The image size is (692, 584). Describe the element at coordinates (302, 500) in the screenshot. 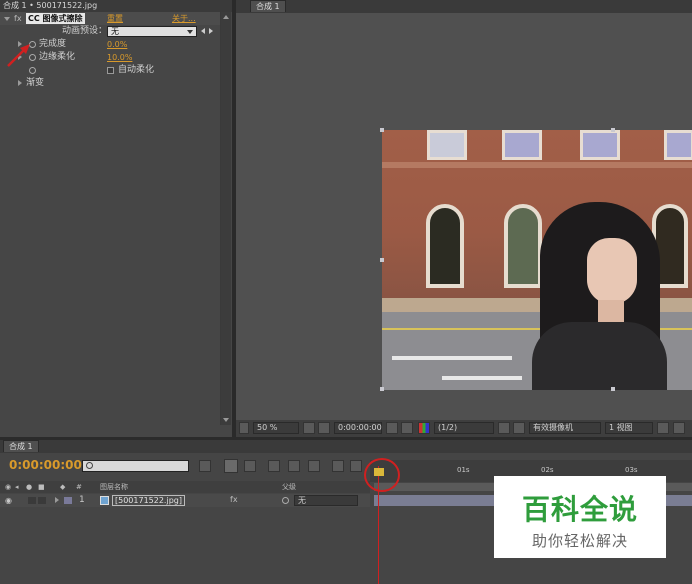

I see `parent-value: 无` at that location.